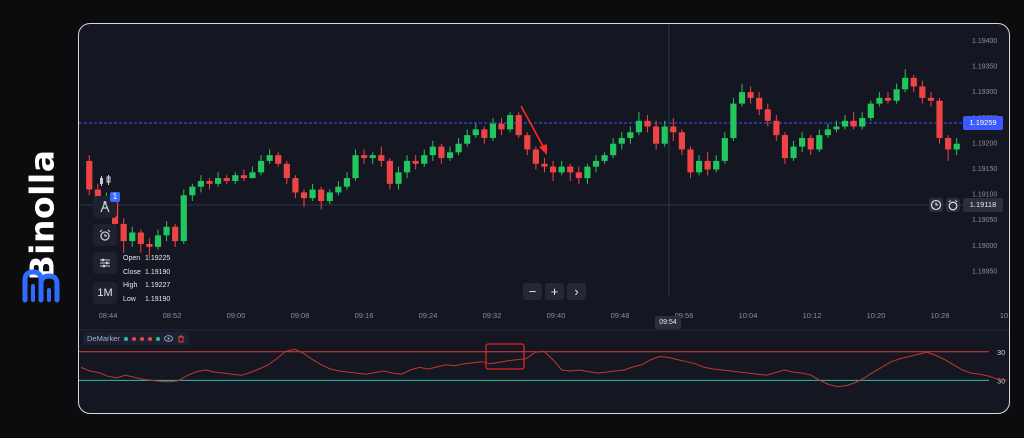 The image size is (1024, 438). I want to click on ohlc-row-low: Low 1.19190, so click(147, 299).